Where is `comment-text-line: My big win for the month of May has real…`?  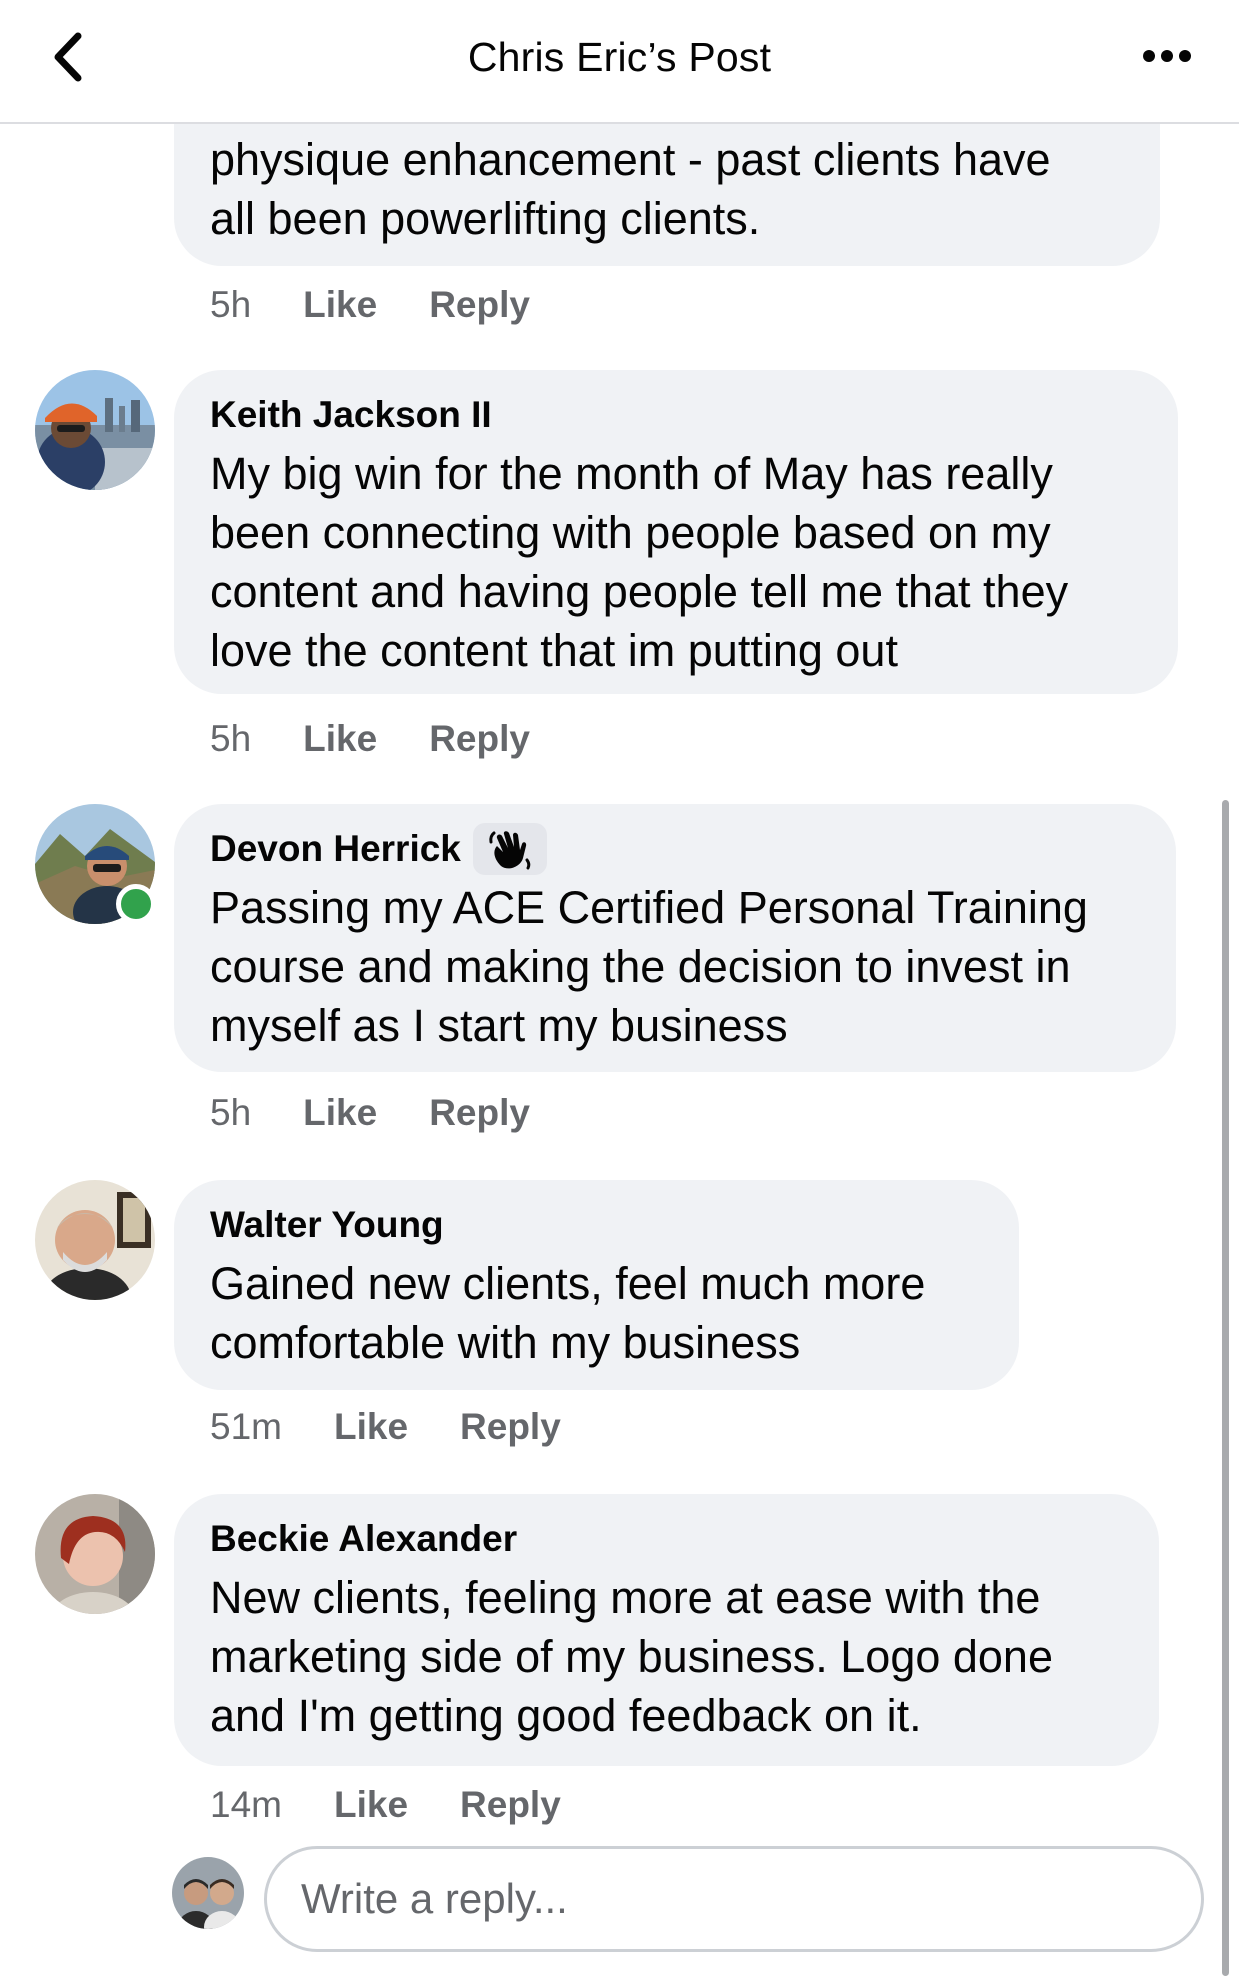
comment-text-line: My big win for the month of May has real… is located at coordinates (631, 473).